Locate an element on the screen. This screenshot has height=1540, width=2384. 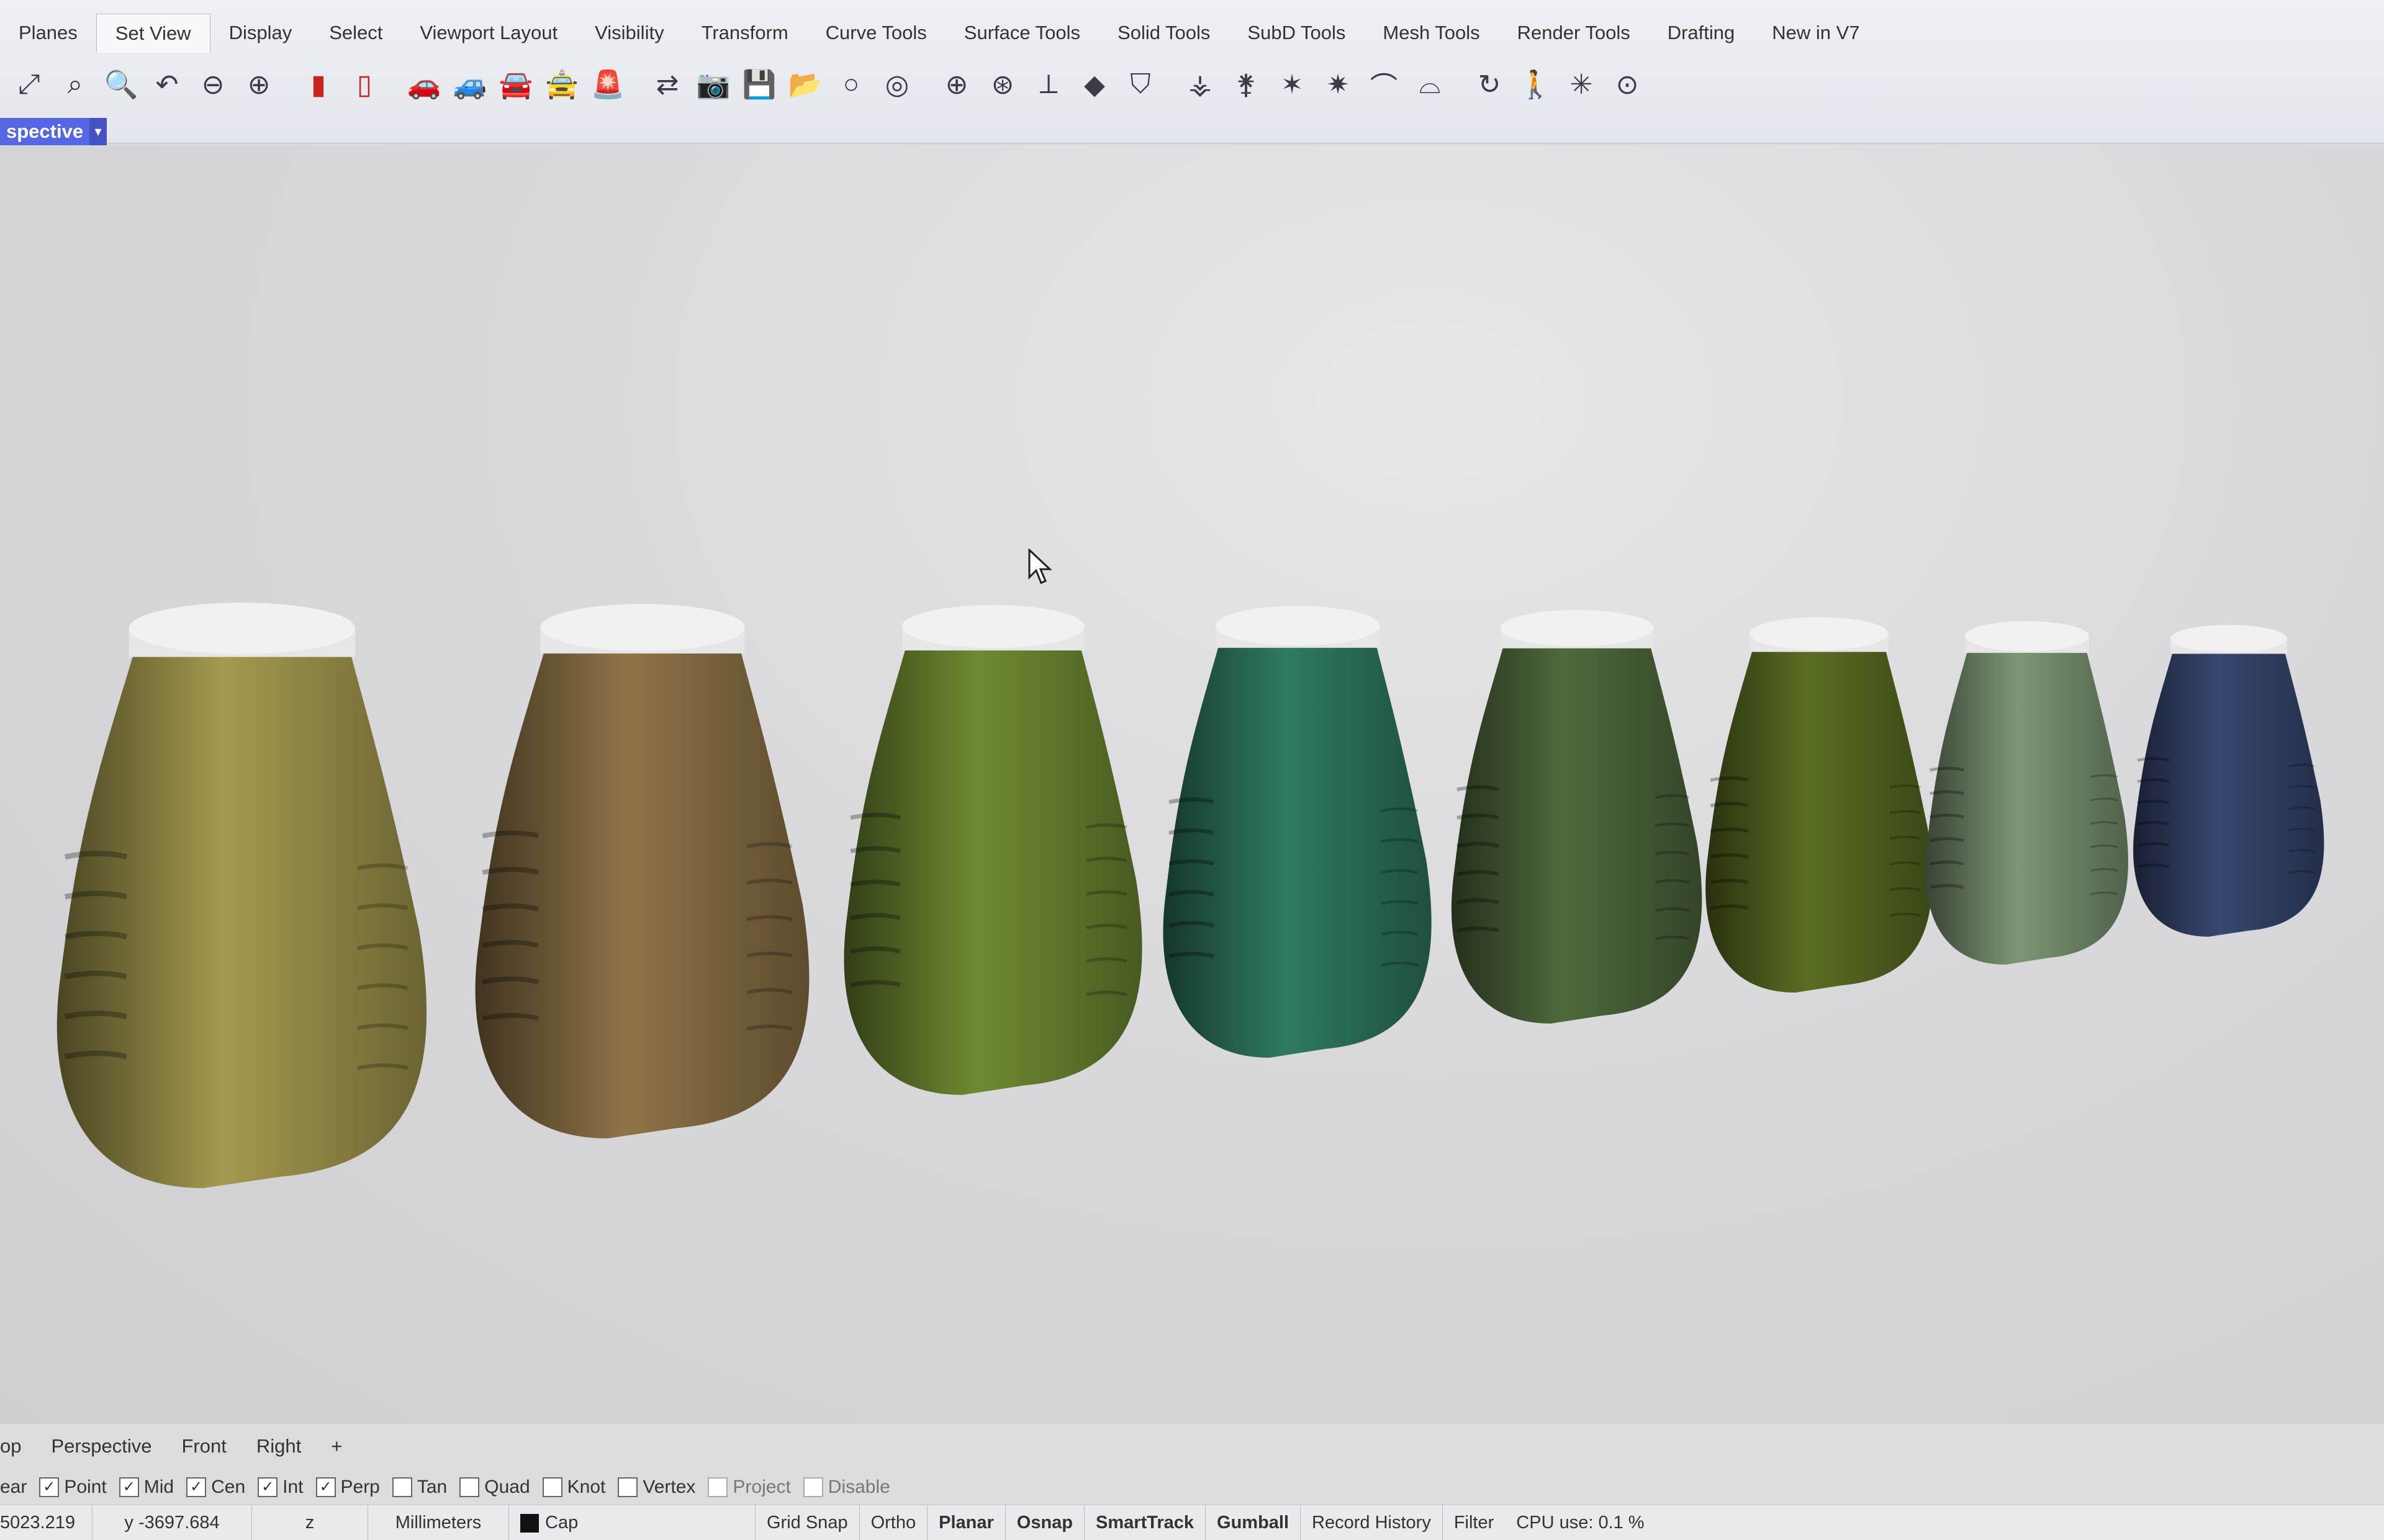
osnap-tan: Tan is located at coordinates (419, 1487).